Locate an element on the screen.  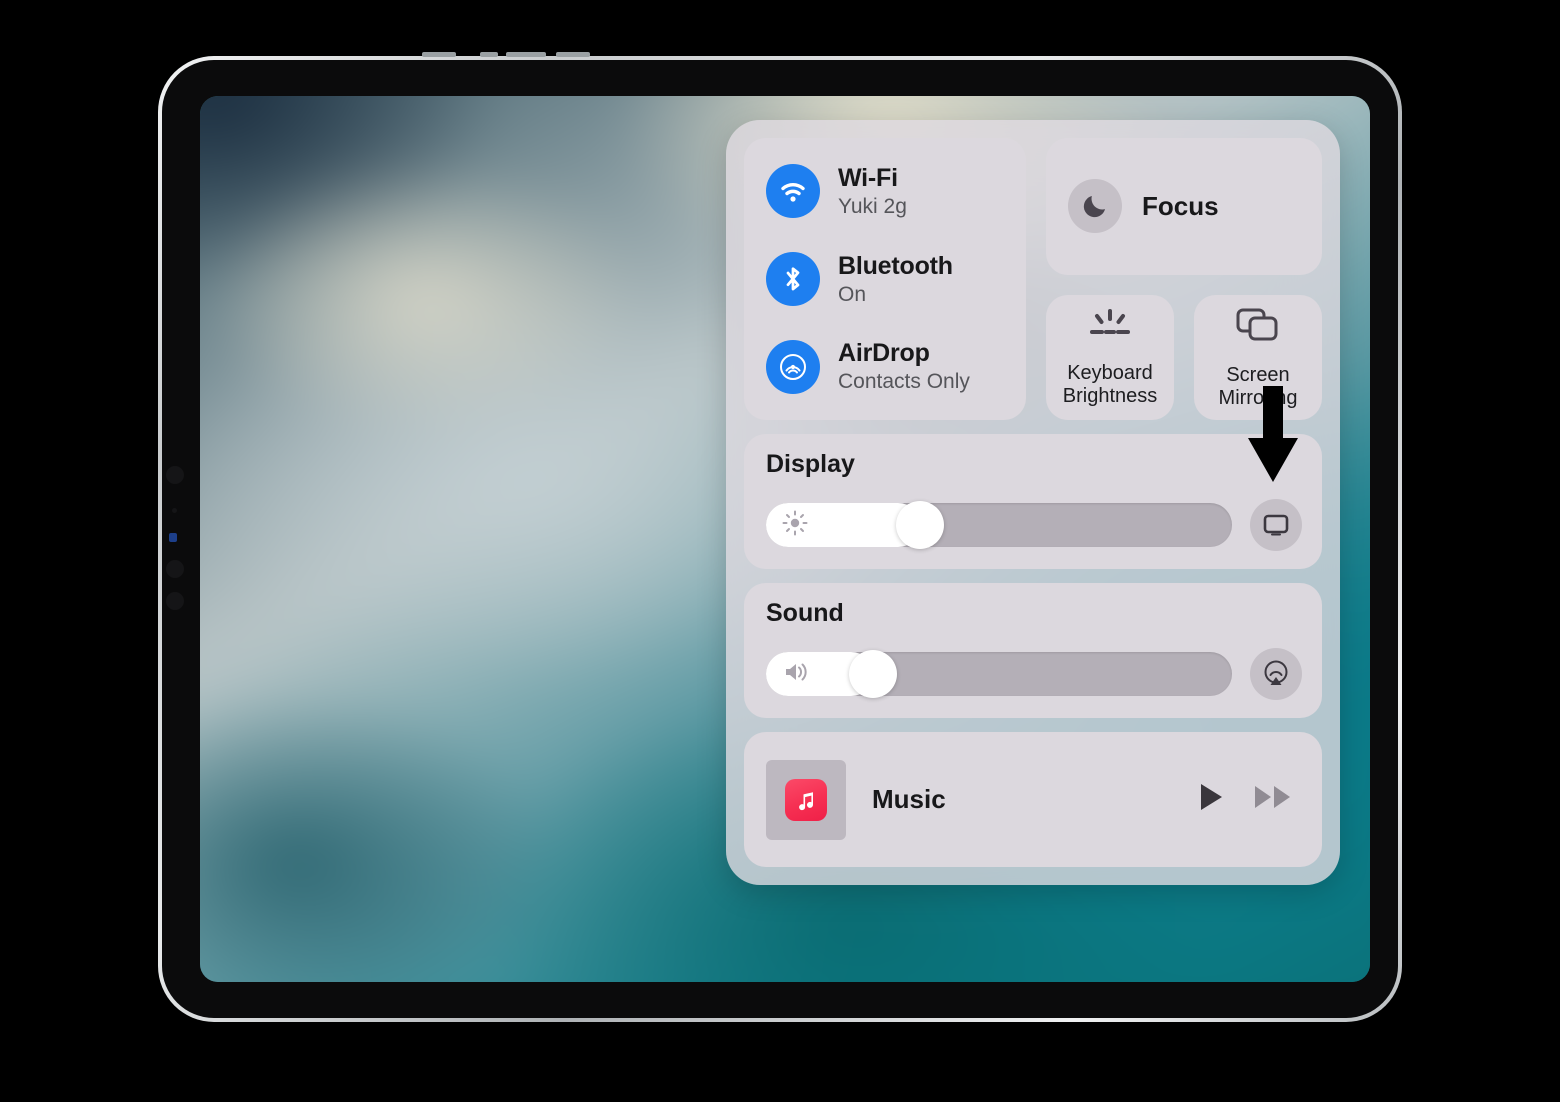
bluetooth-icon is located at coordinates (793, 278).